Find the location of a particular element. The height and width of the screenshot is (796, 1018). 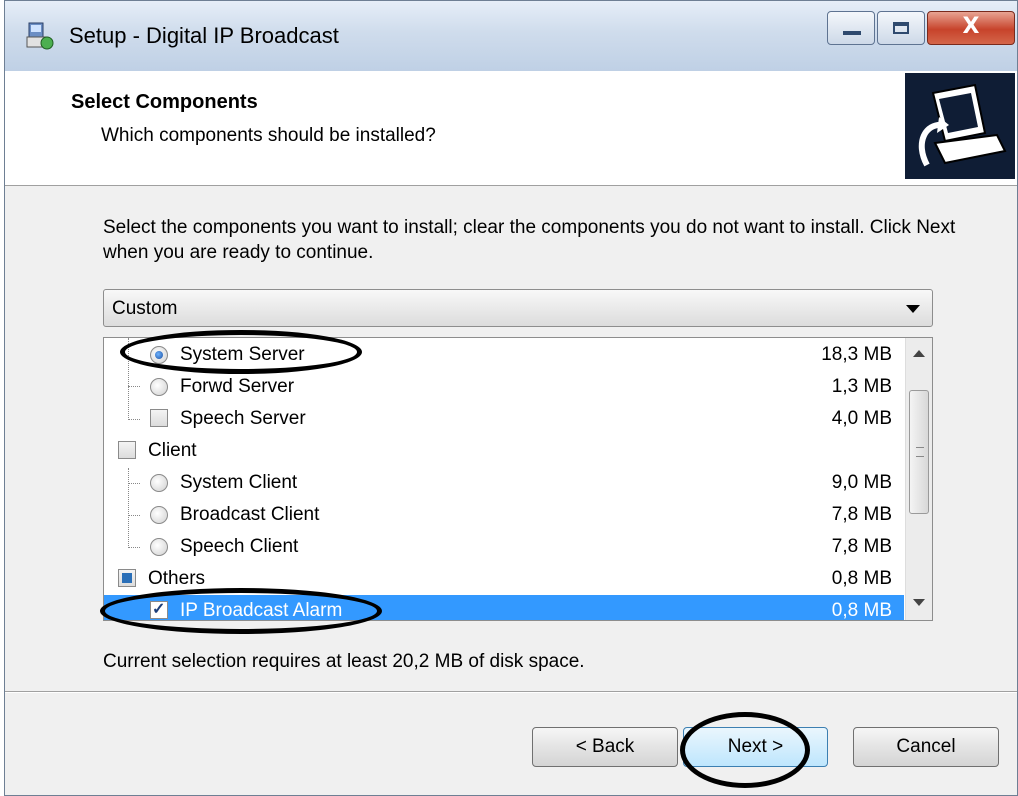

list-scrollbar is located at coordinates (918, 479).